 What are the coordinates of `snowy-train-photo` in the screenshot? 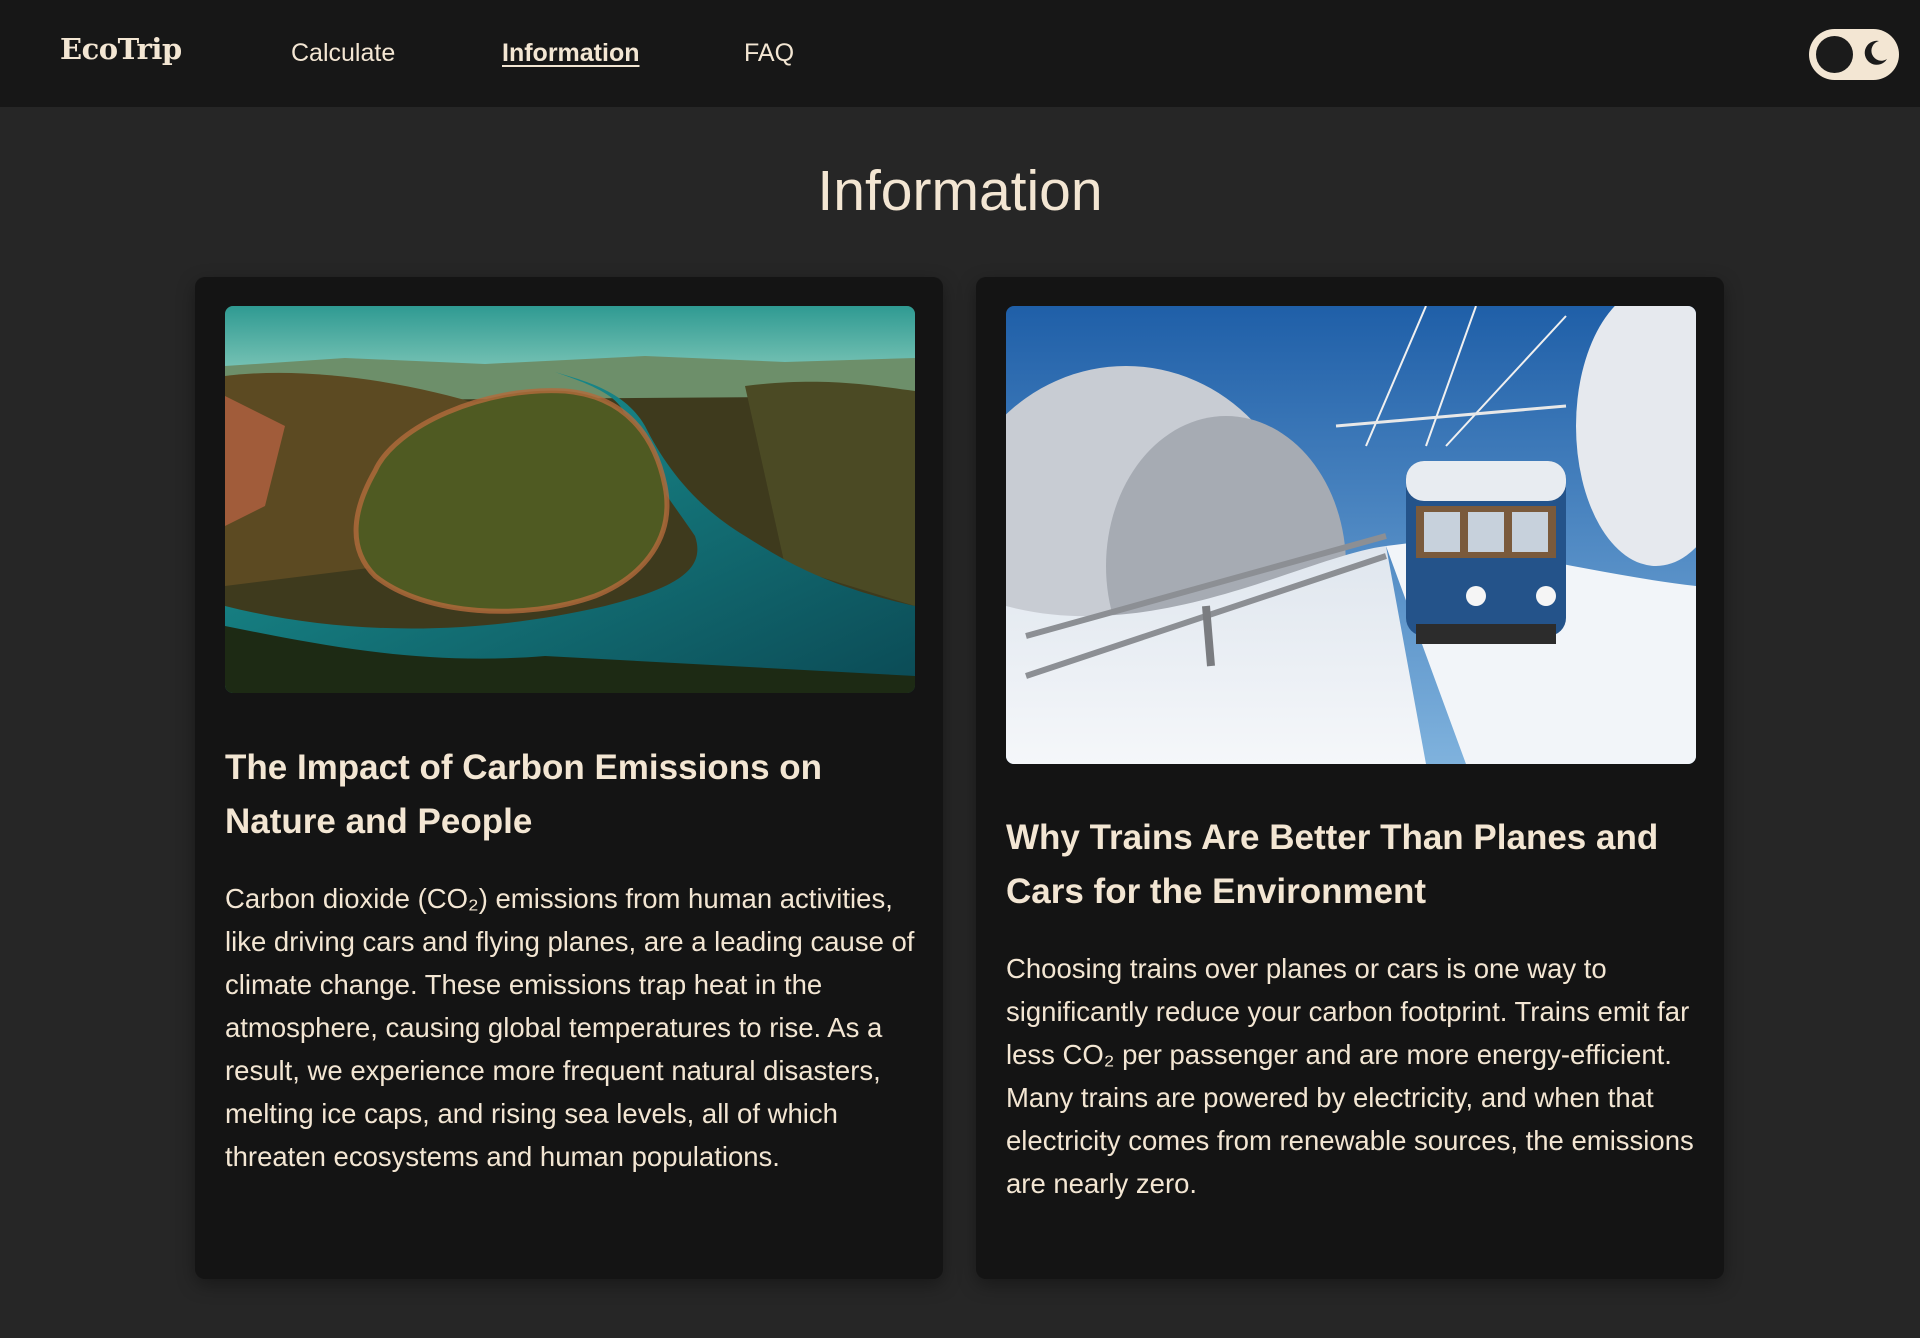 It's located at (1351, 535).